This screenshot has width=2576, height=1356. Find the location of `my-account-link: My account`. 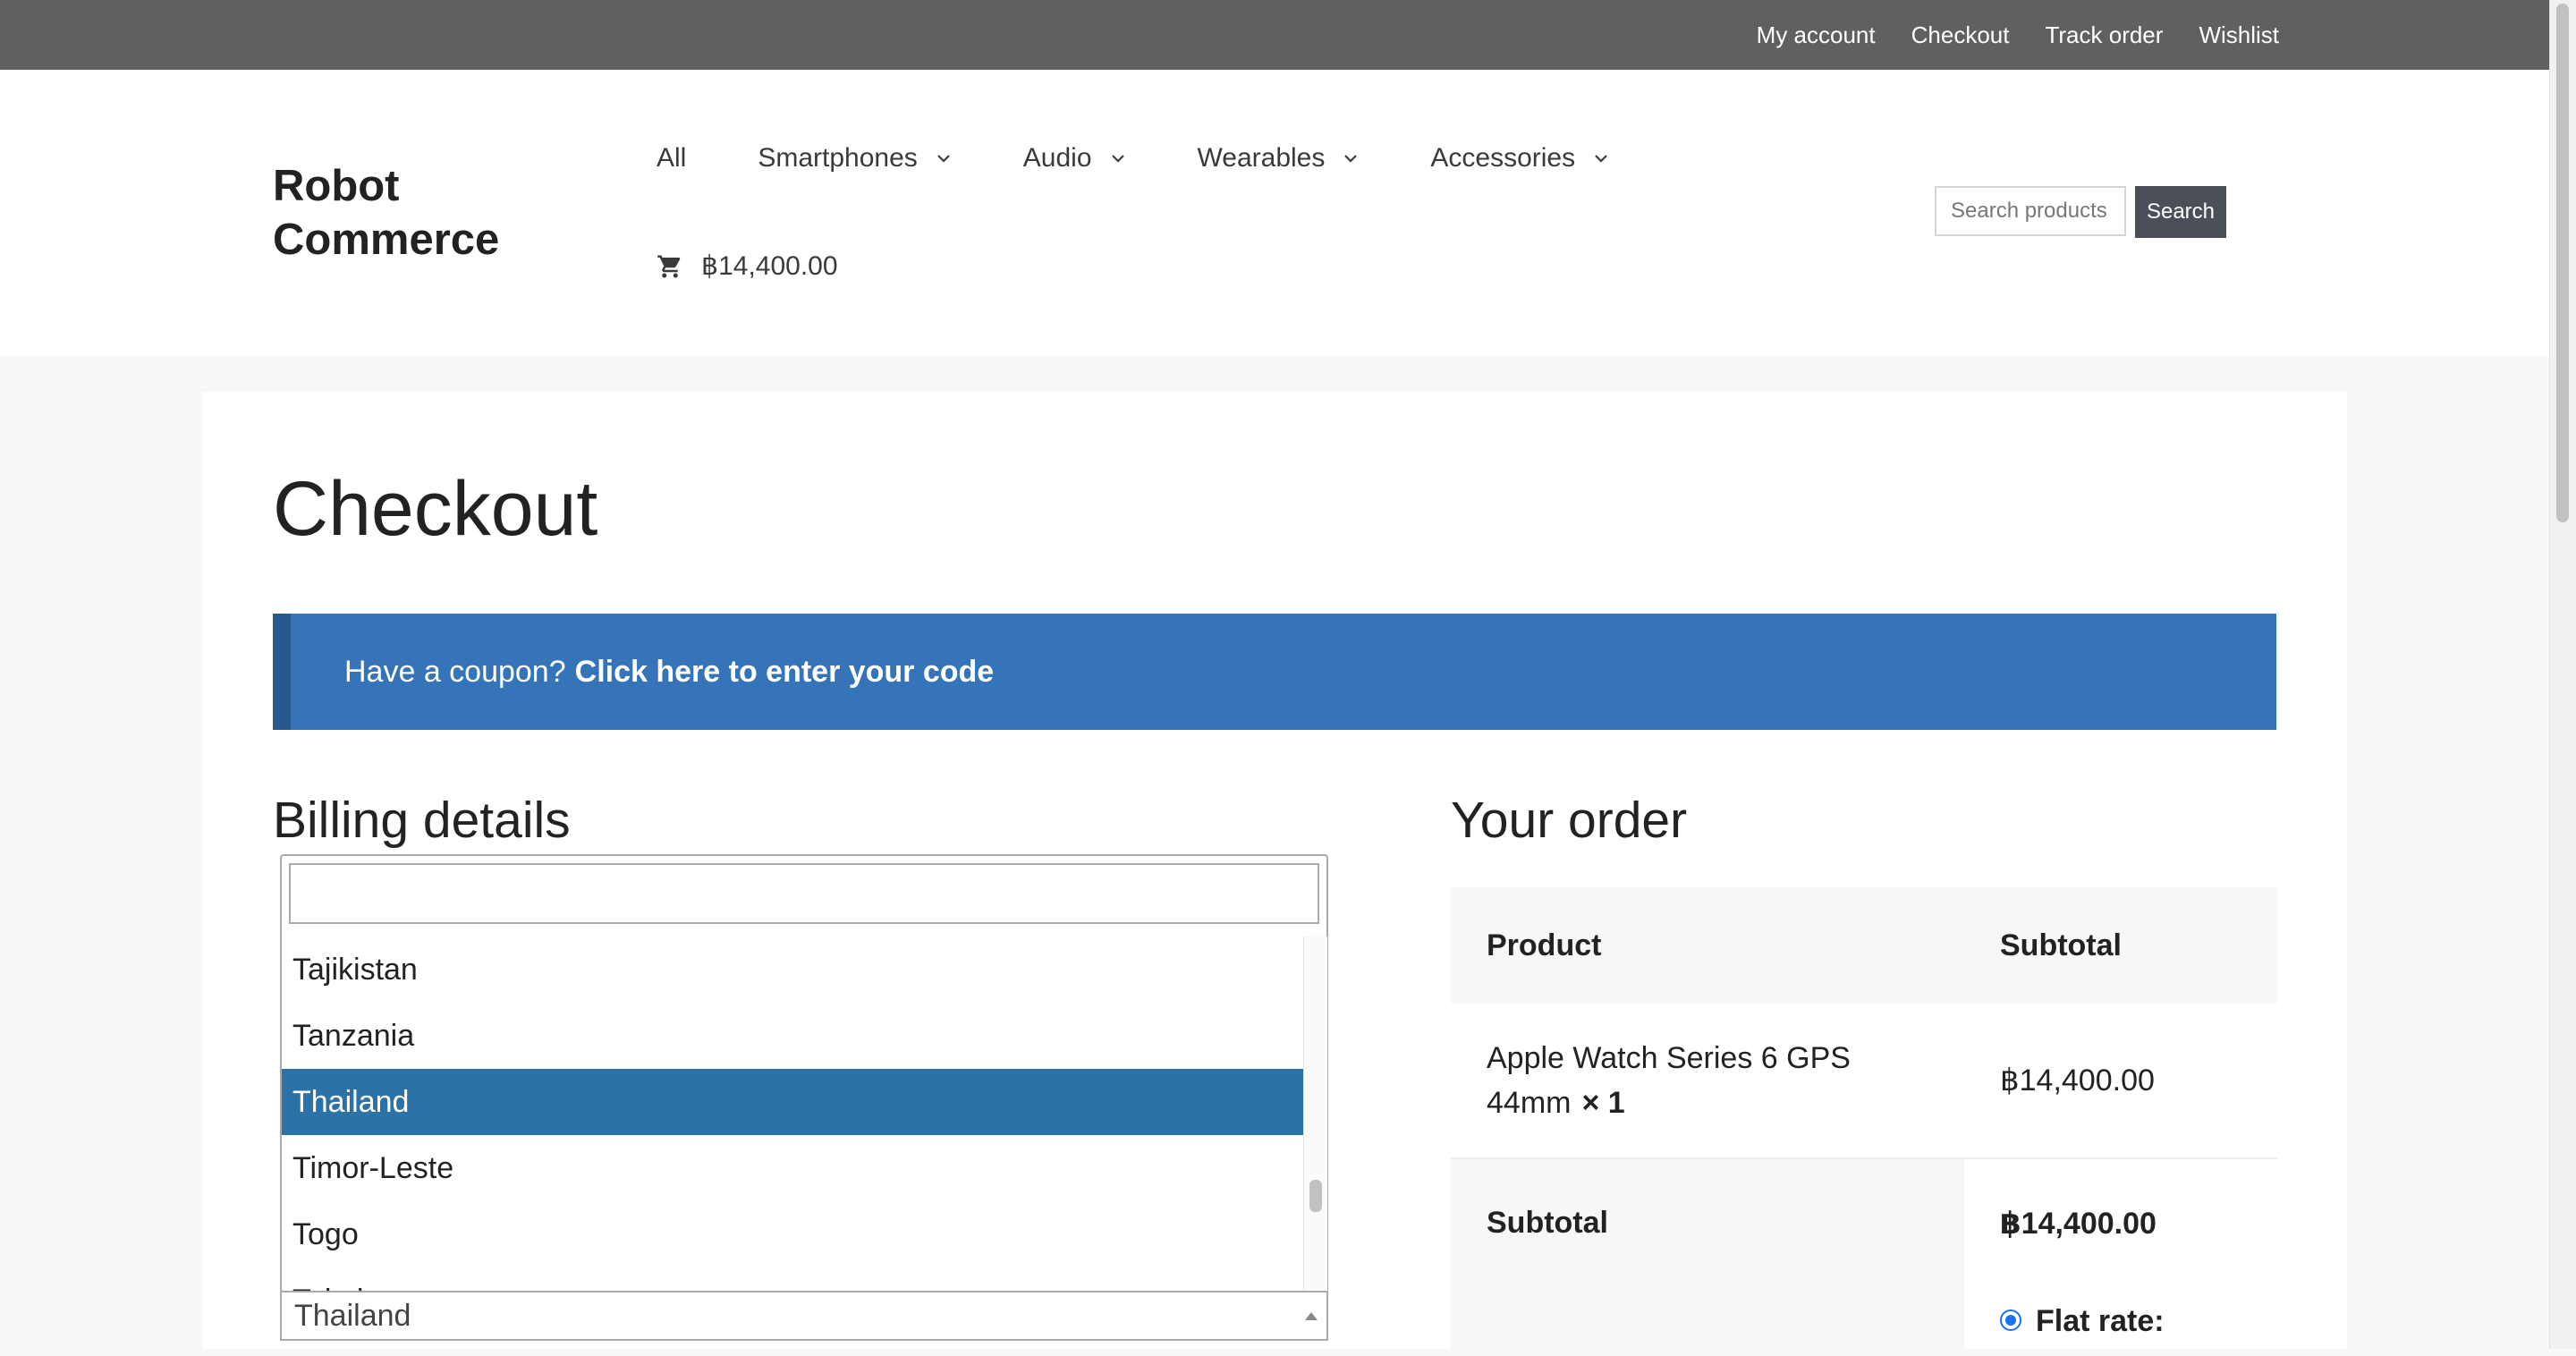

my-account-link: My account is located at coordinates (1816, 35).